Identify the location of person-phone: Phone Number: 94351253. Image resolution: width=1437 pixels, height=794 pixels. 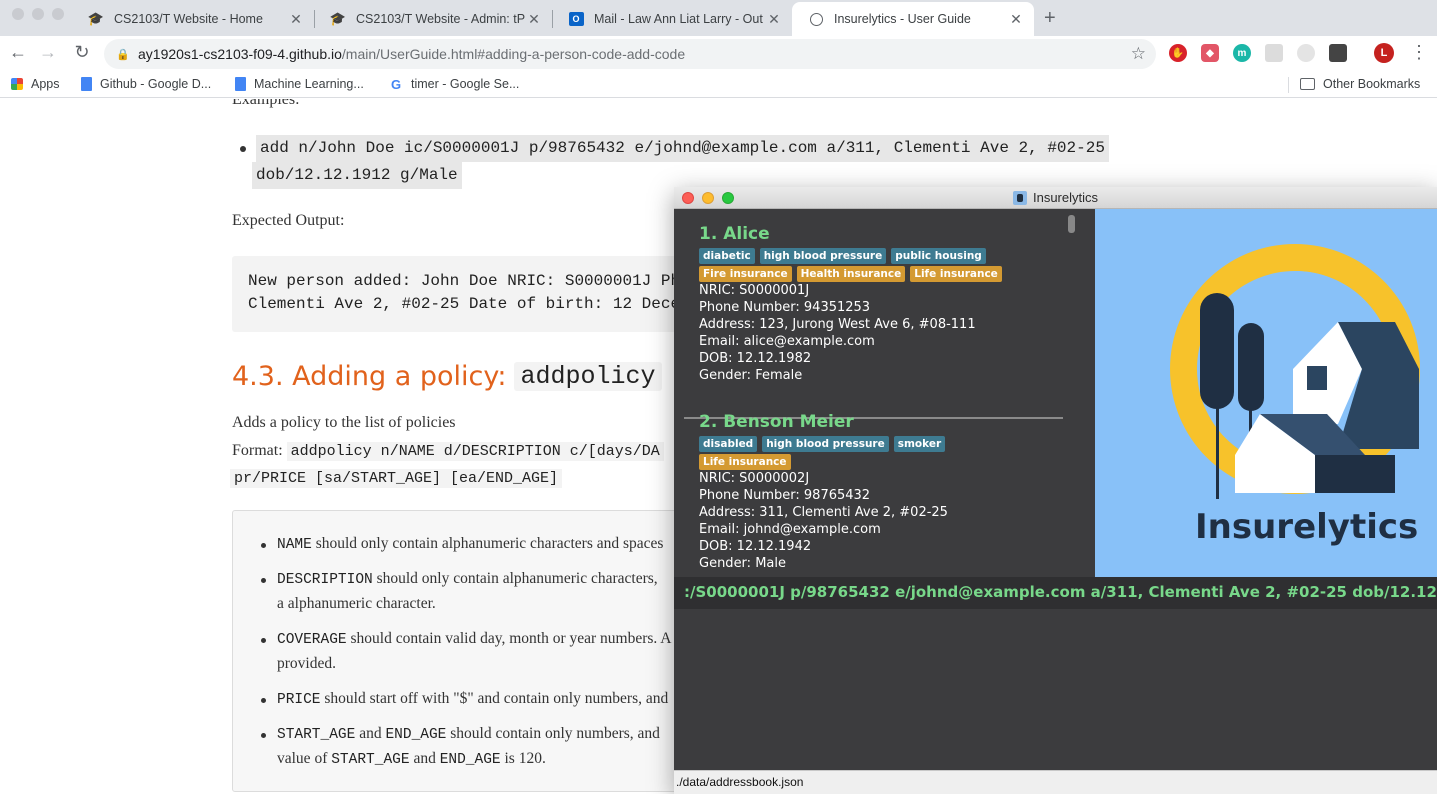
(785, 307).